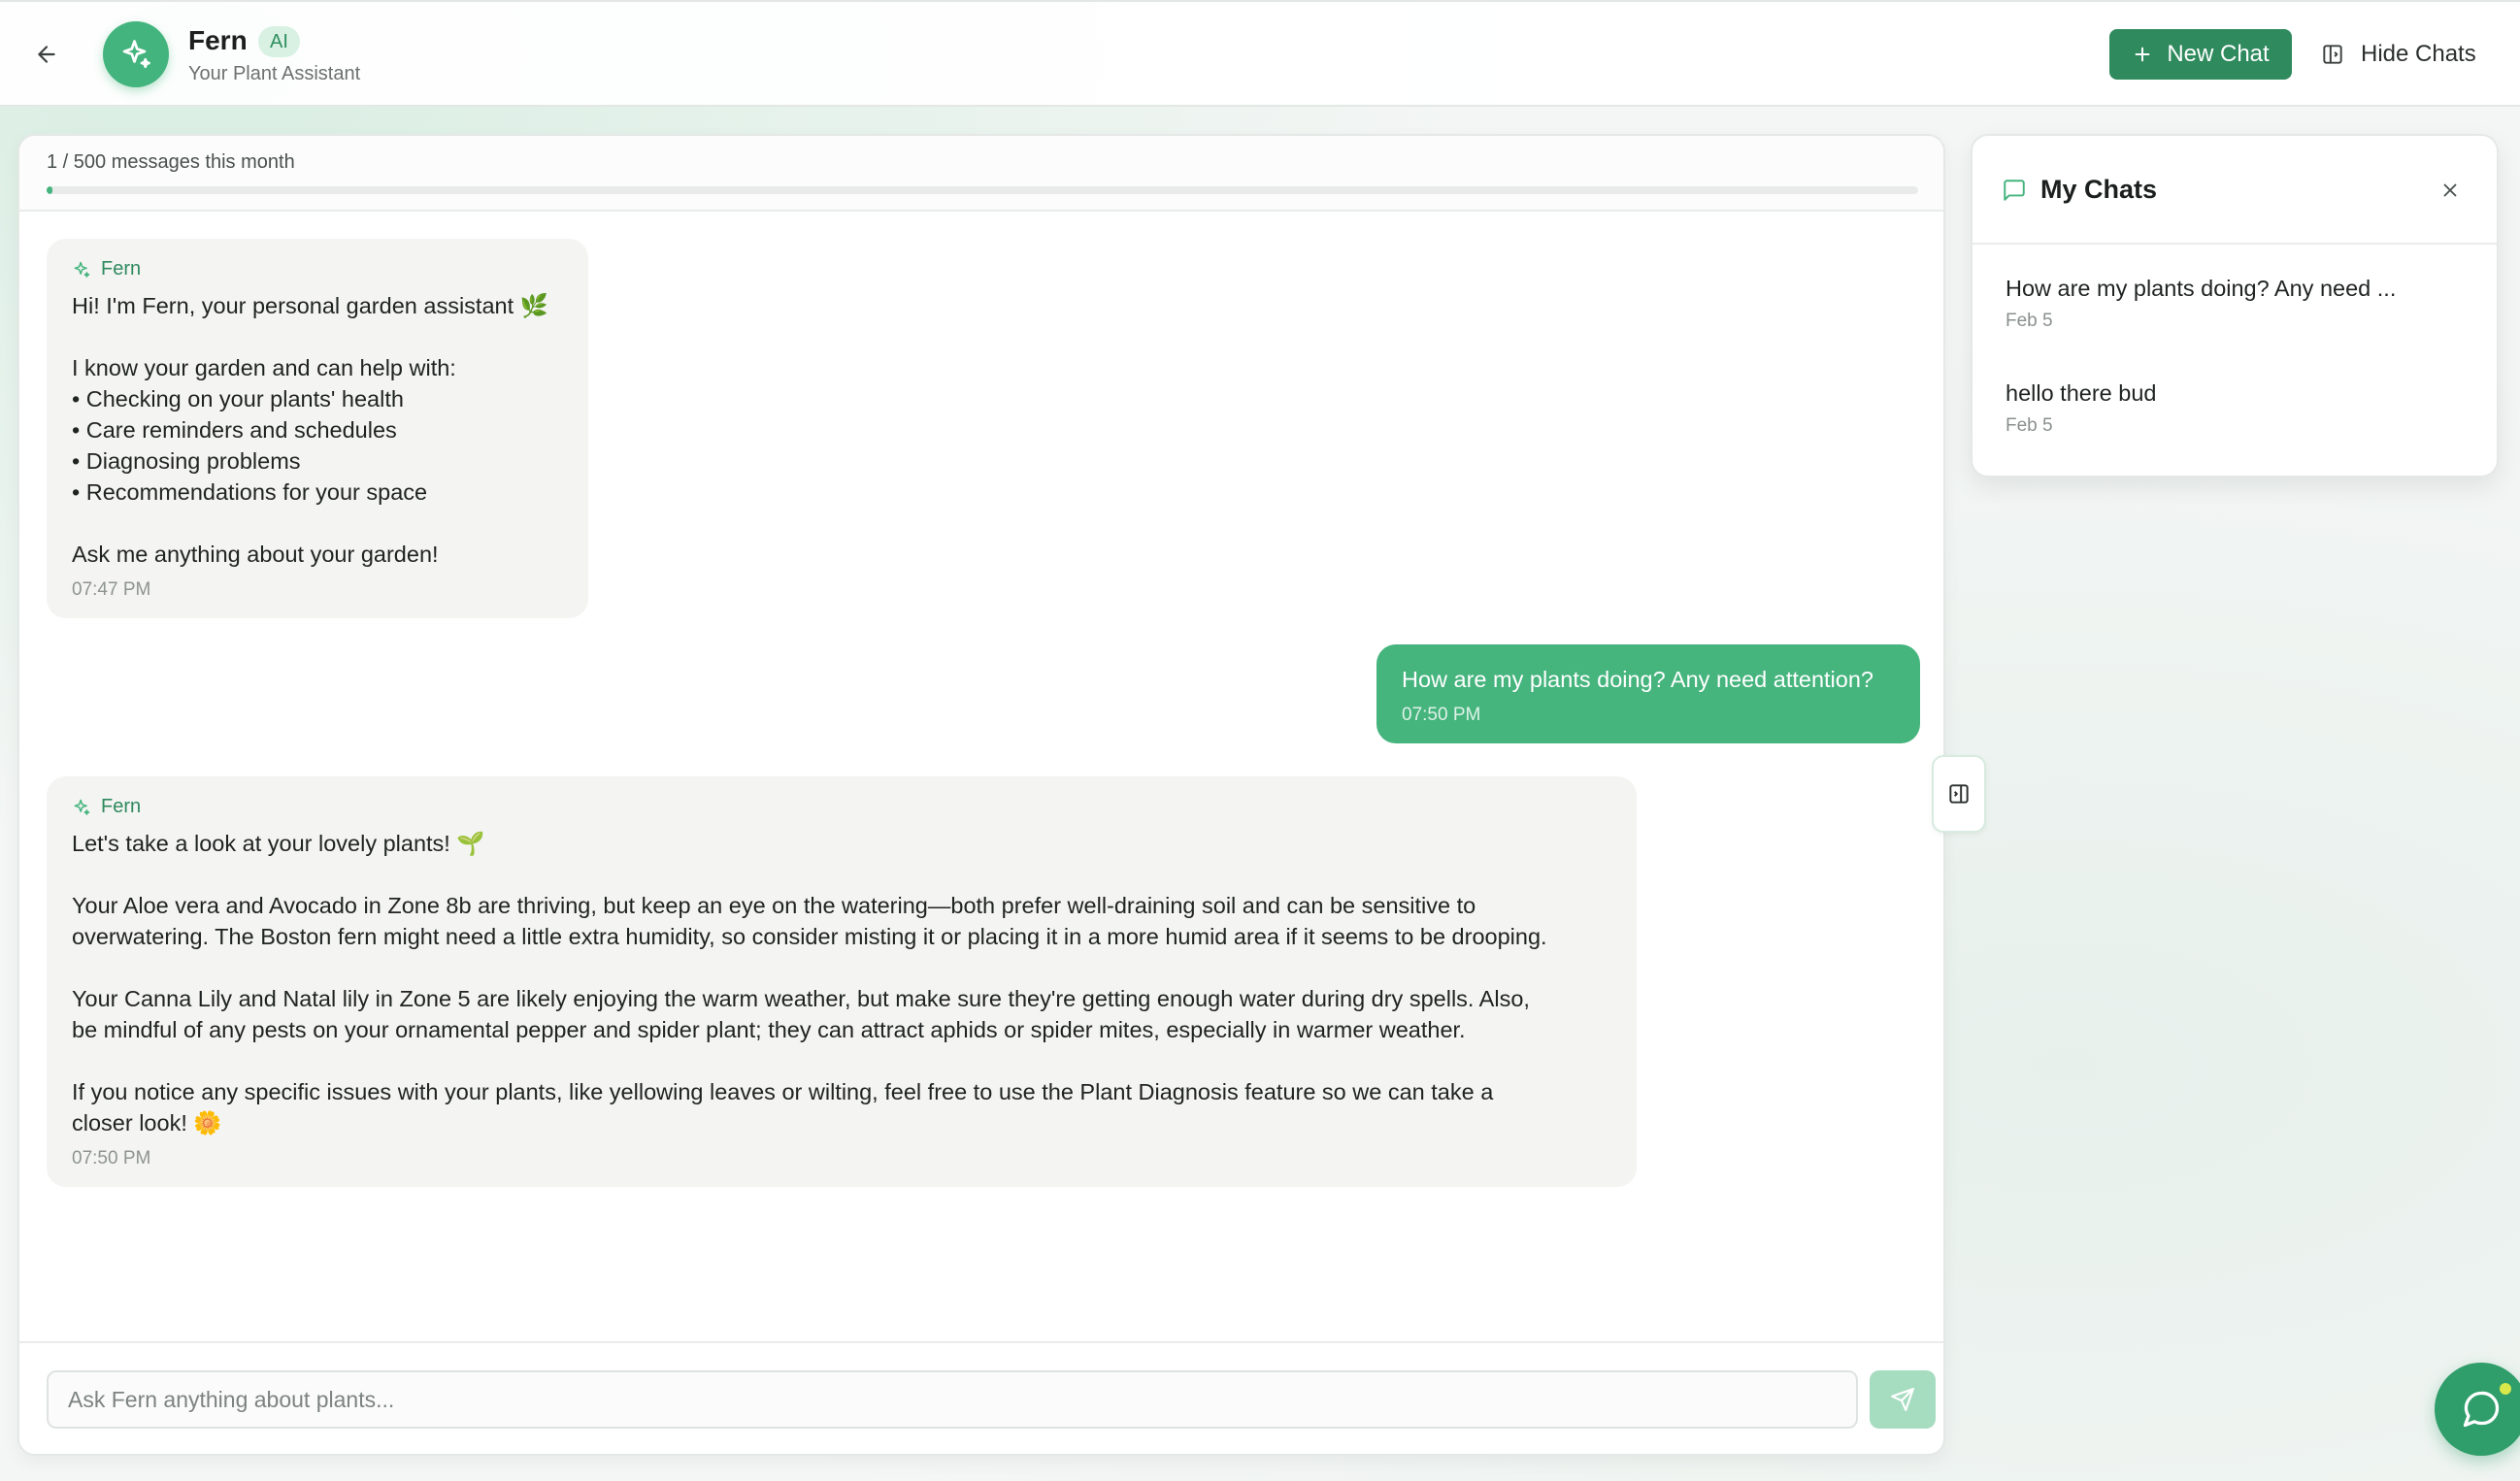  I want to click on sidebar-title: My Chats, so click(2079, 190).